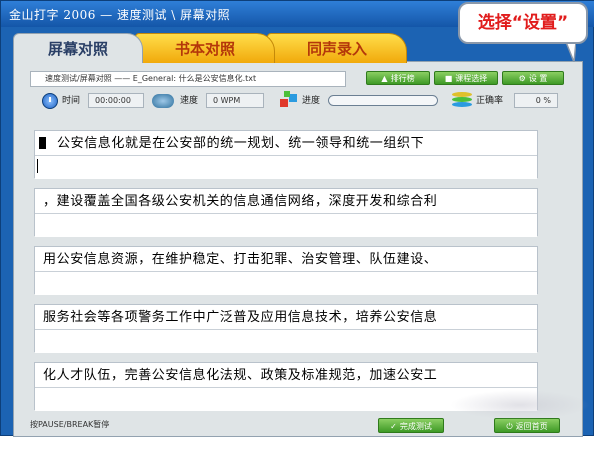 Image resolution: width=594 pixels, height=450 pixels. I want to click on tab-book-compare: 书本对照, so click(205, 48).